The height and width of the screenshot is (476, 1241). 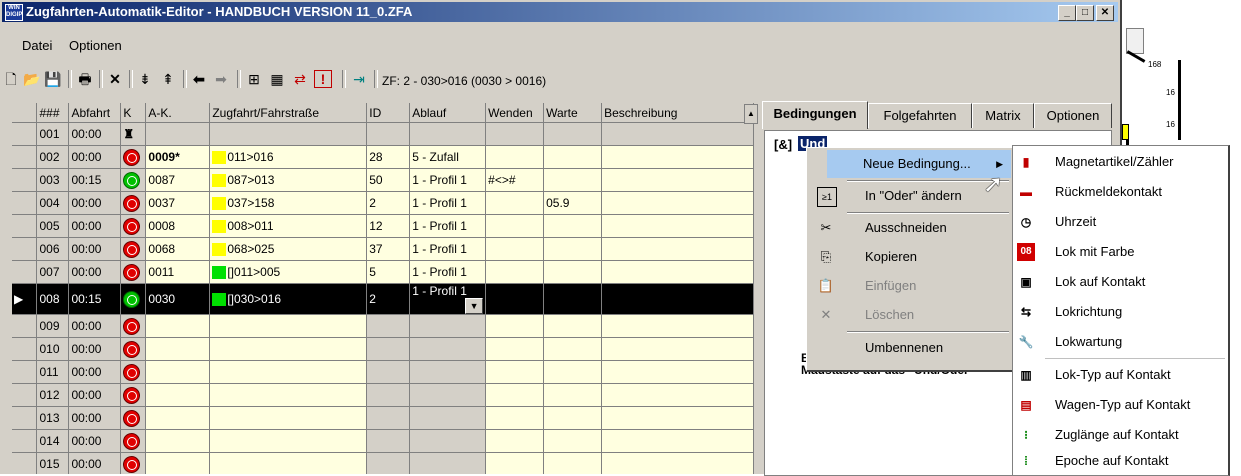 What do you see at coordinates (277, 79) in the screenshot?
I see `table-icon: ▦` at bounding box center [277, 79].